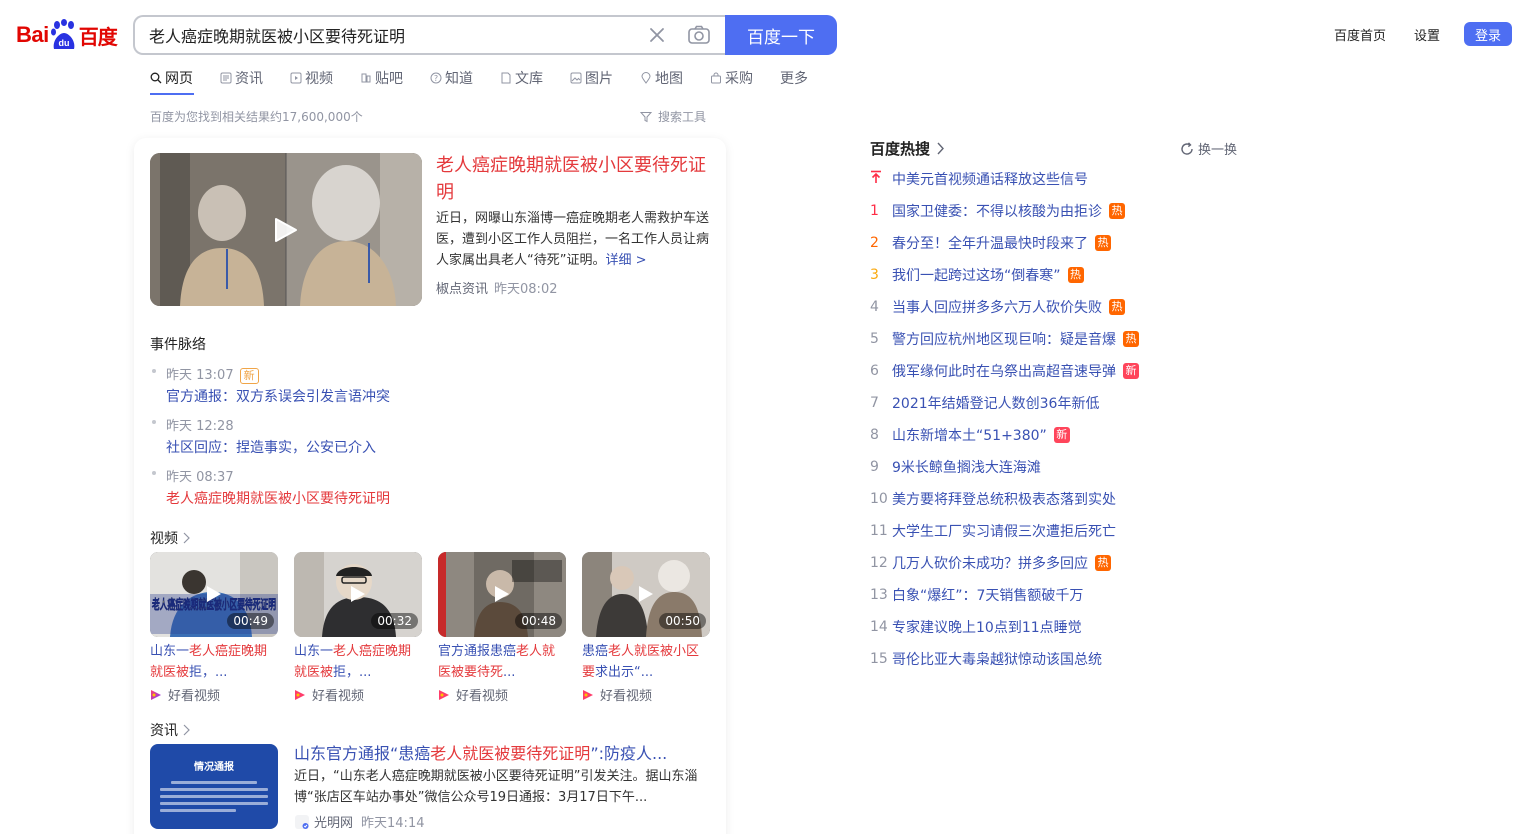  Describe the element at coordinates (358, 594) in the screenshot. I see `video-thumbnail: 00:32` at that location.